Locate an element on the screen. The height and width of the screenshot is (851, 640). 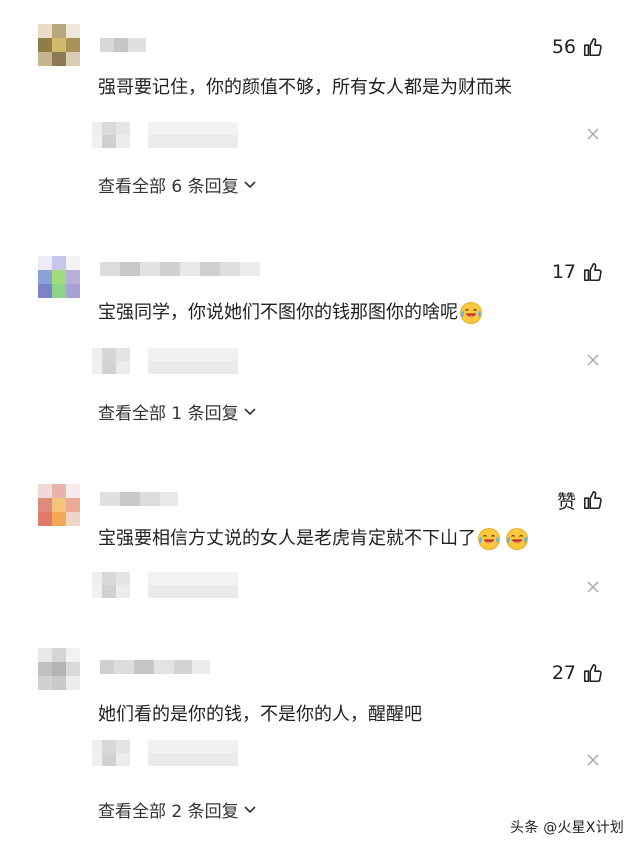
like-button: 17 is located at coordinates (578, 272).